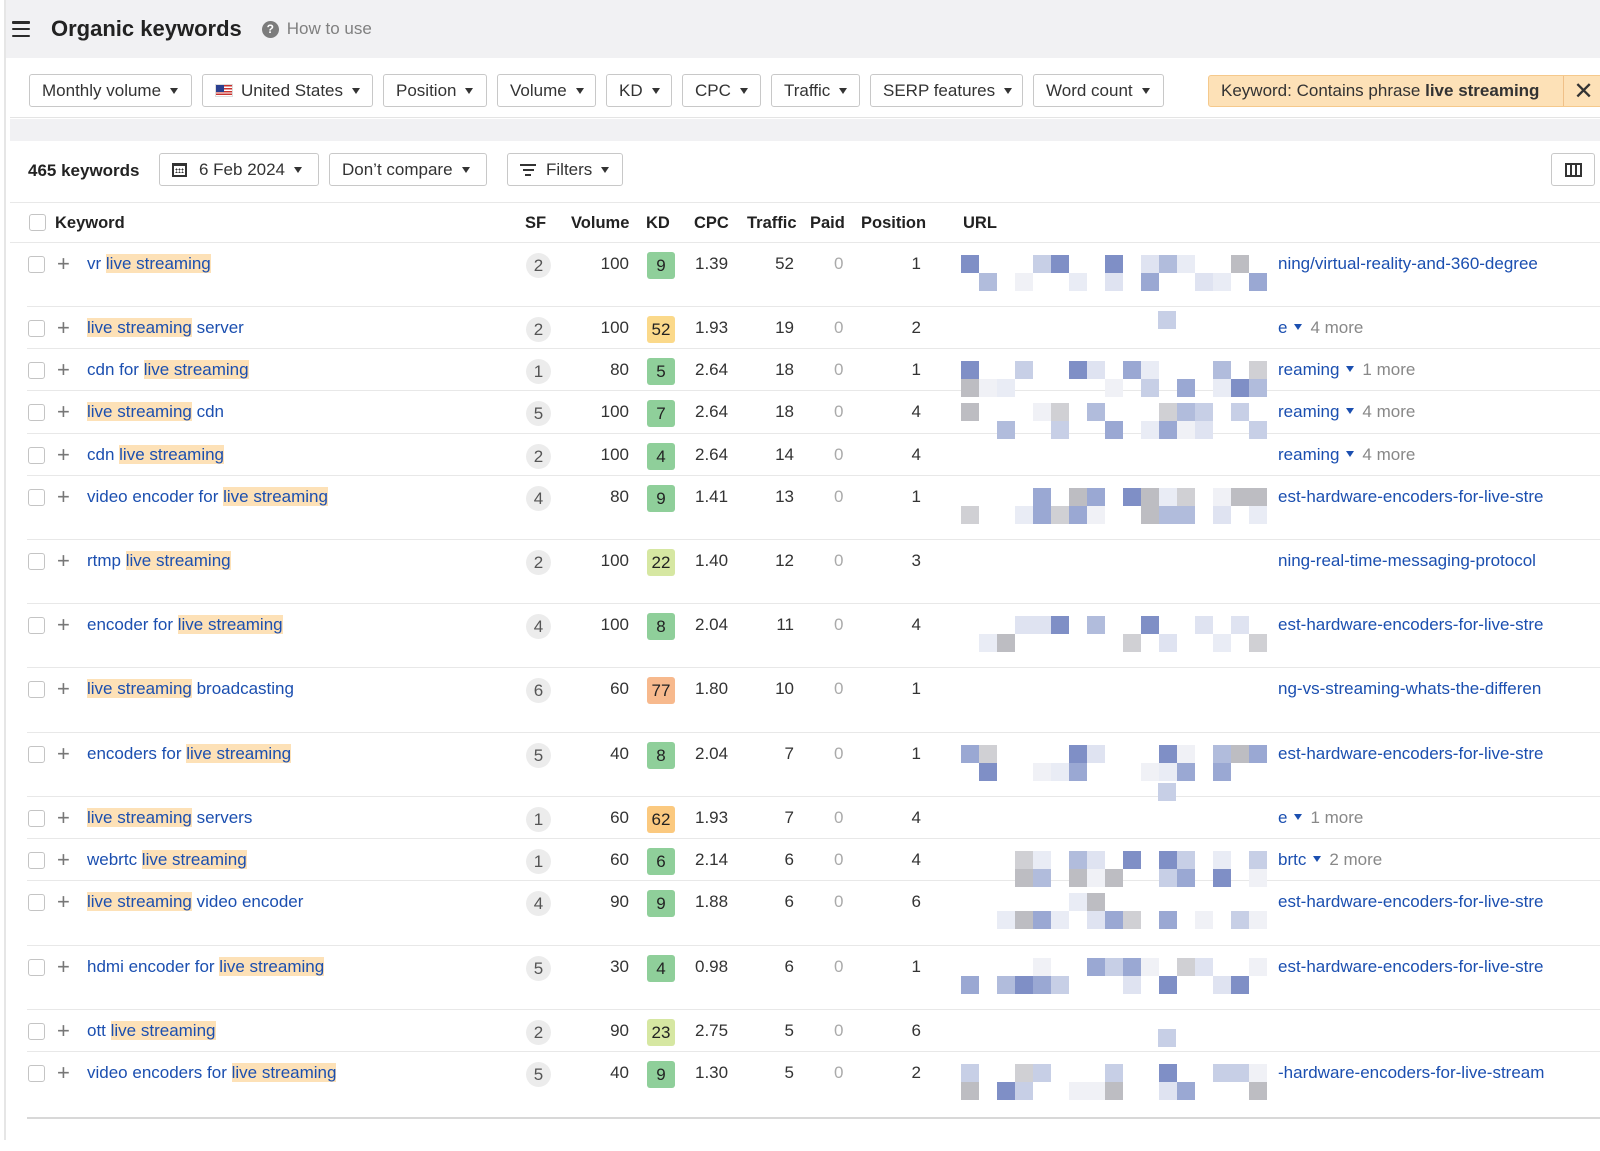 The width and height of the screenshot is (1600, 1151). What do you see at coordinates (185, 625) in the screenshot?
I see `keyword-link: encoder for live streaming` at bounding box center [185, 625].